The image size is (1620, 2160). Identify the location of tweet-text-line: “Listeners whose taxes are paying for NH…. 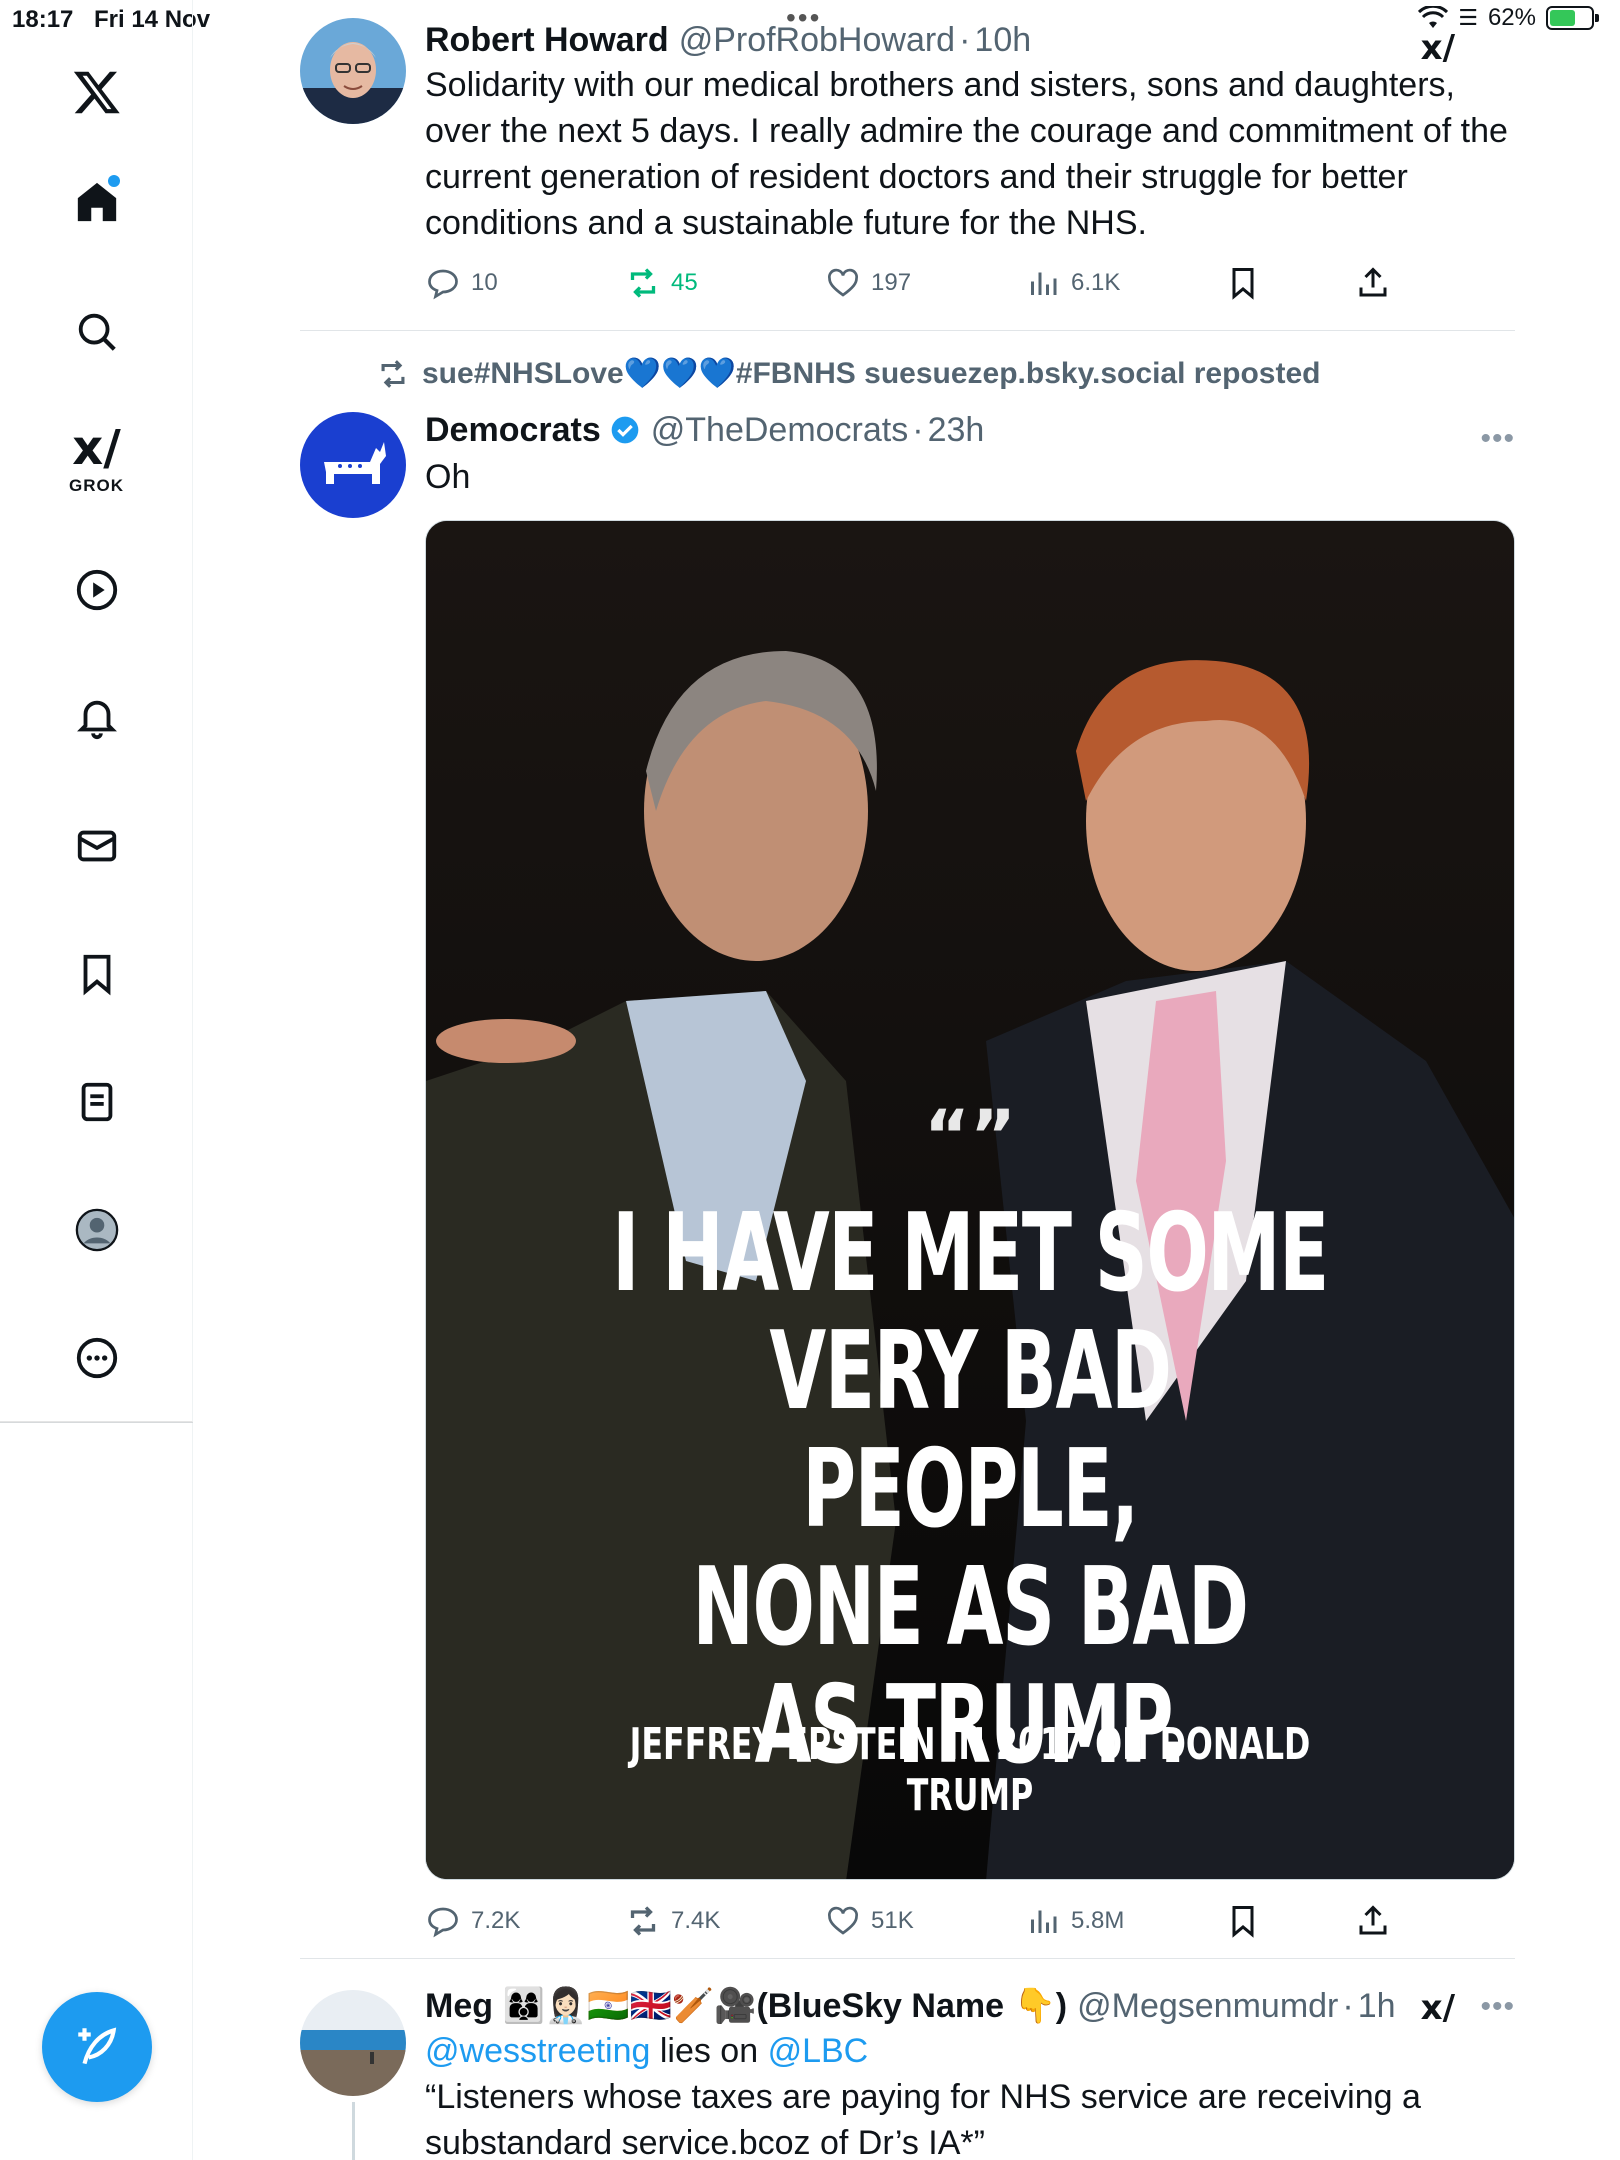
(923, 2097).